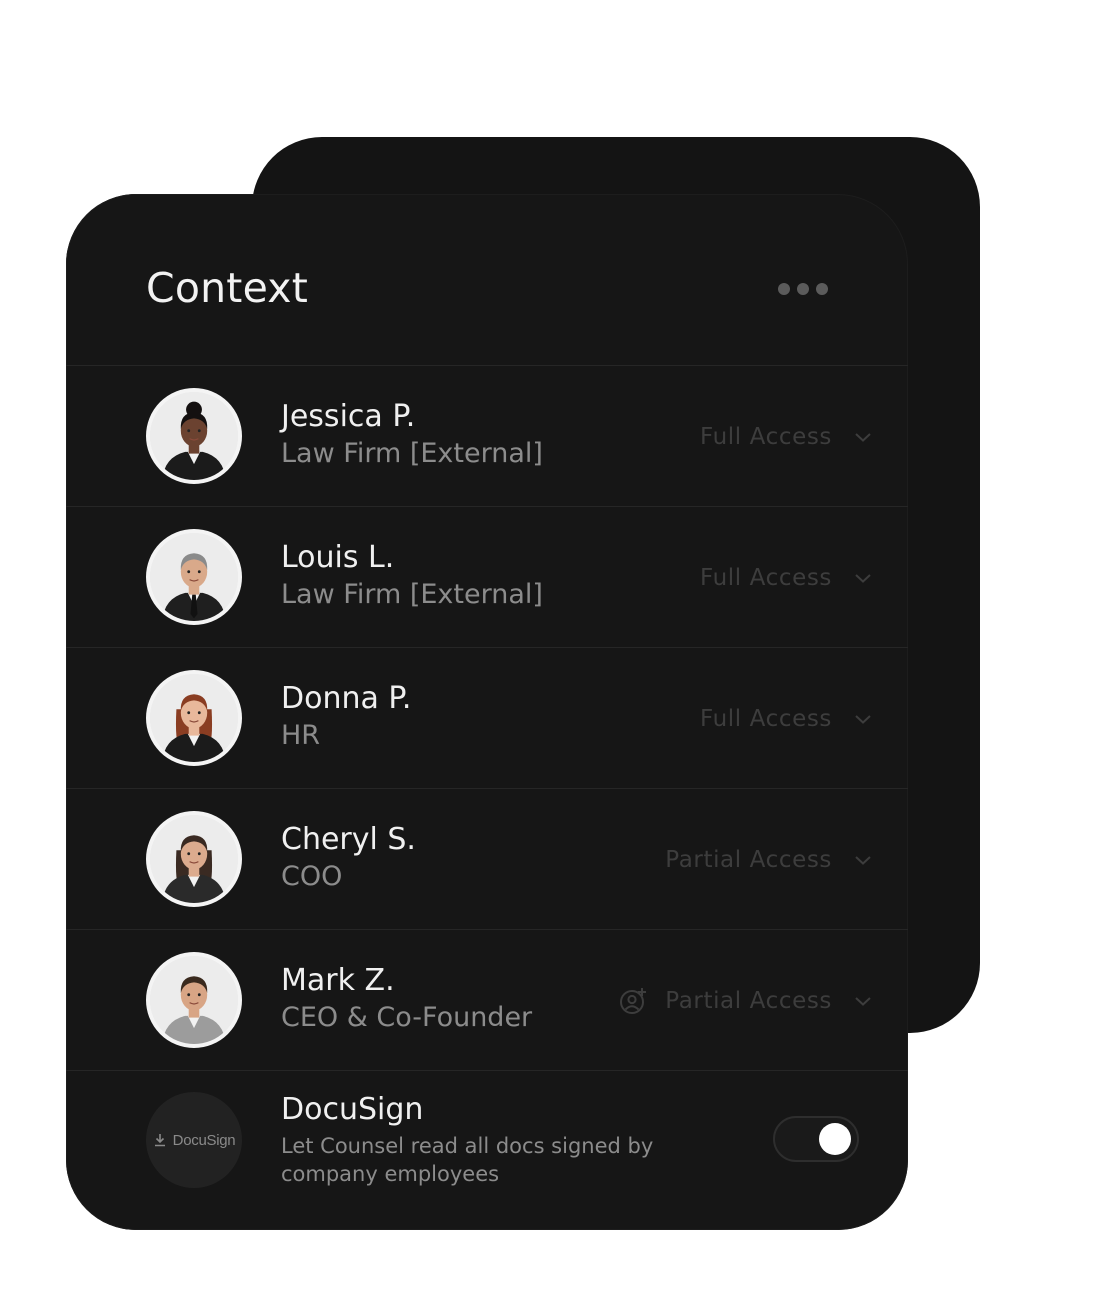 The width and height of the screenshot is (1104, 1300). I want to click on person-row: Donna P. HR Full Access, so click(487, 718).